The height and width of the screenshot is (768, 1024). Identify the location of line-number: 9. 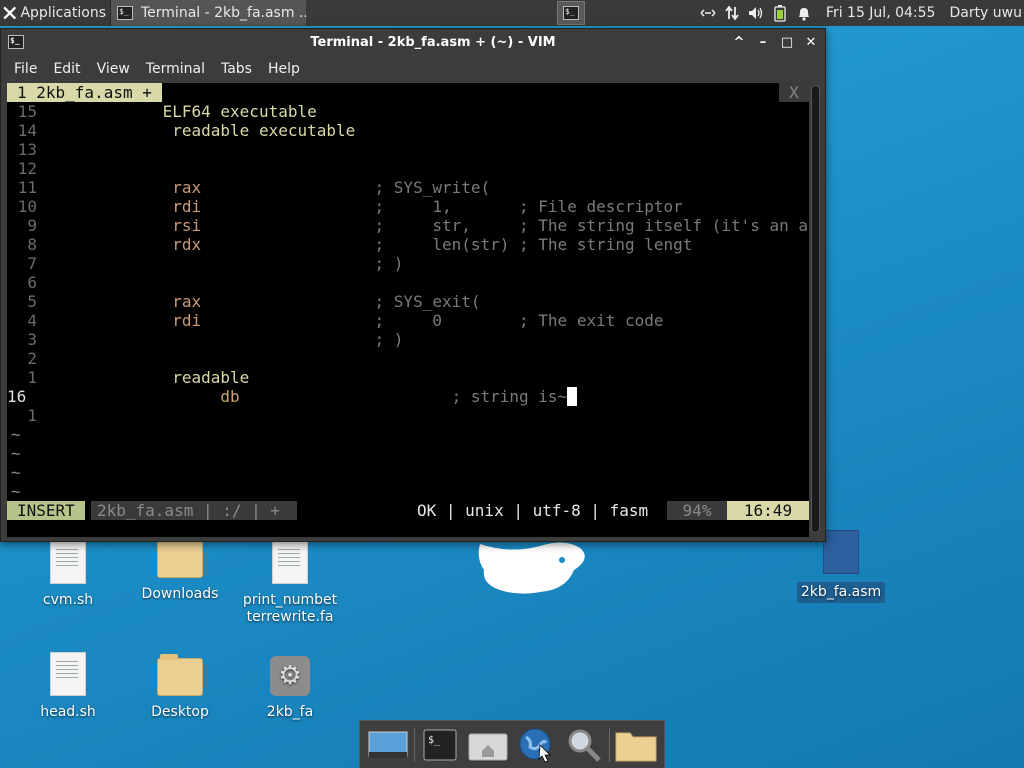
(32, 225).